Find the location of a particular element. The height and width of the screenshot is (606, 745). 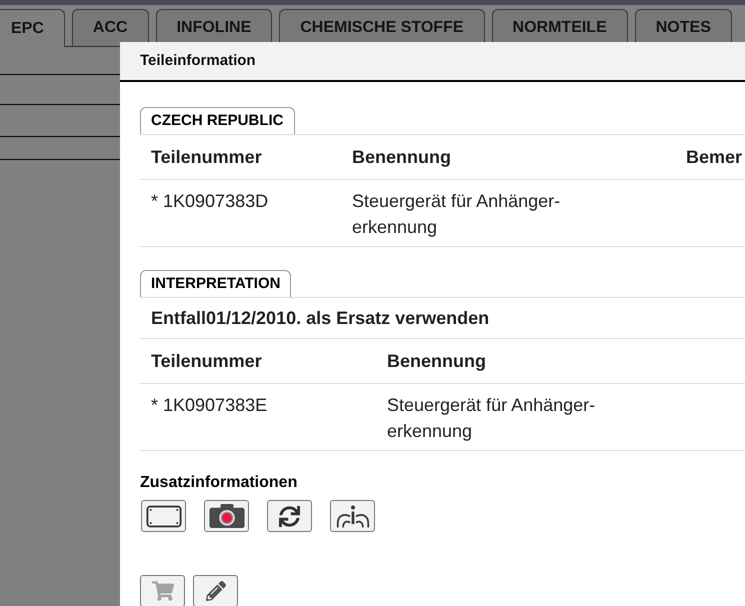

frame-button is located at coordinates (163, 516).